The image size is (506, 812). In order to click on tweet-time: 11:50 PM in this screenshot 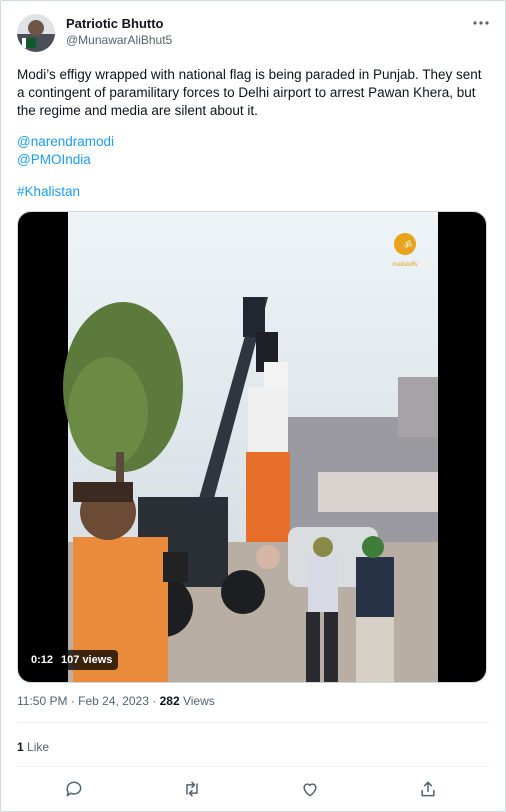, I will do `click(42, 701)`.